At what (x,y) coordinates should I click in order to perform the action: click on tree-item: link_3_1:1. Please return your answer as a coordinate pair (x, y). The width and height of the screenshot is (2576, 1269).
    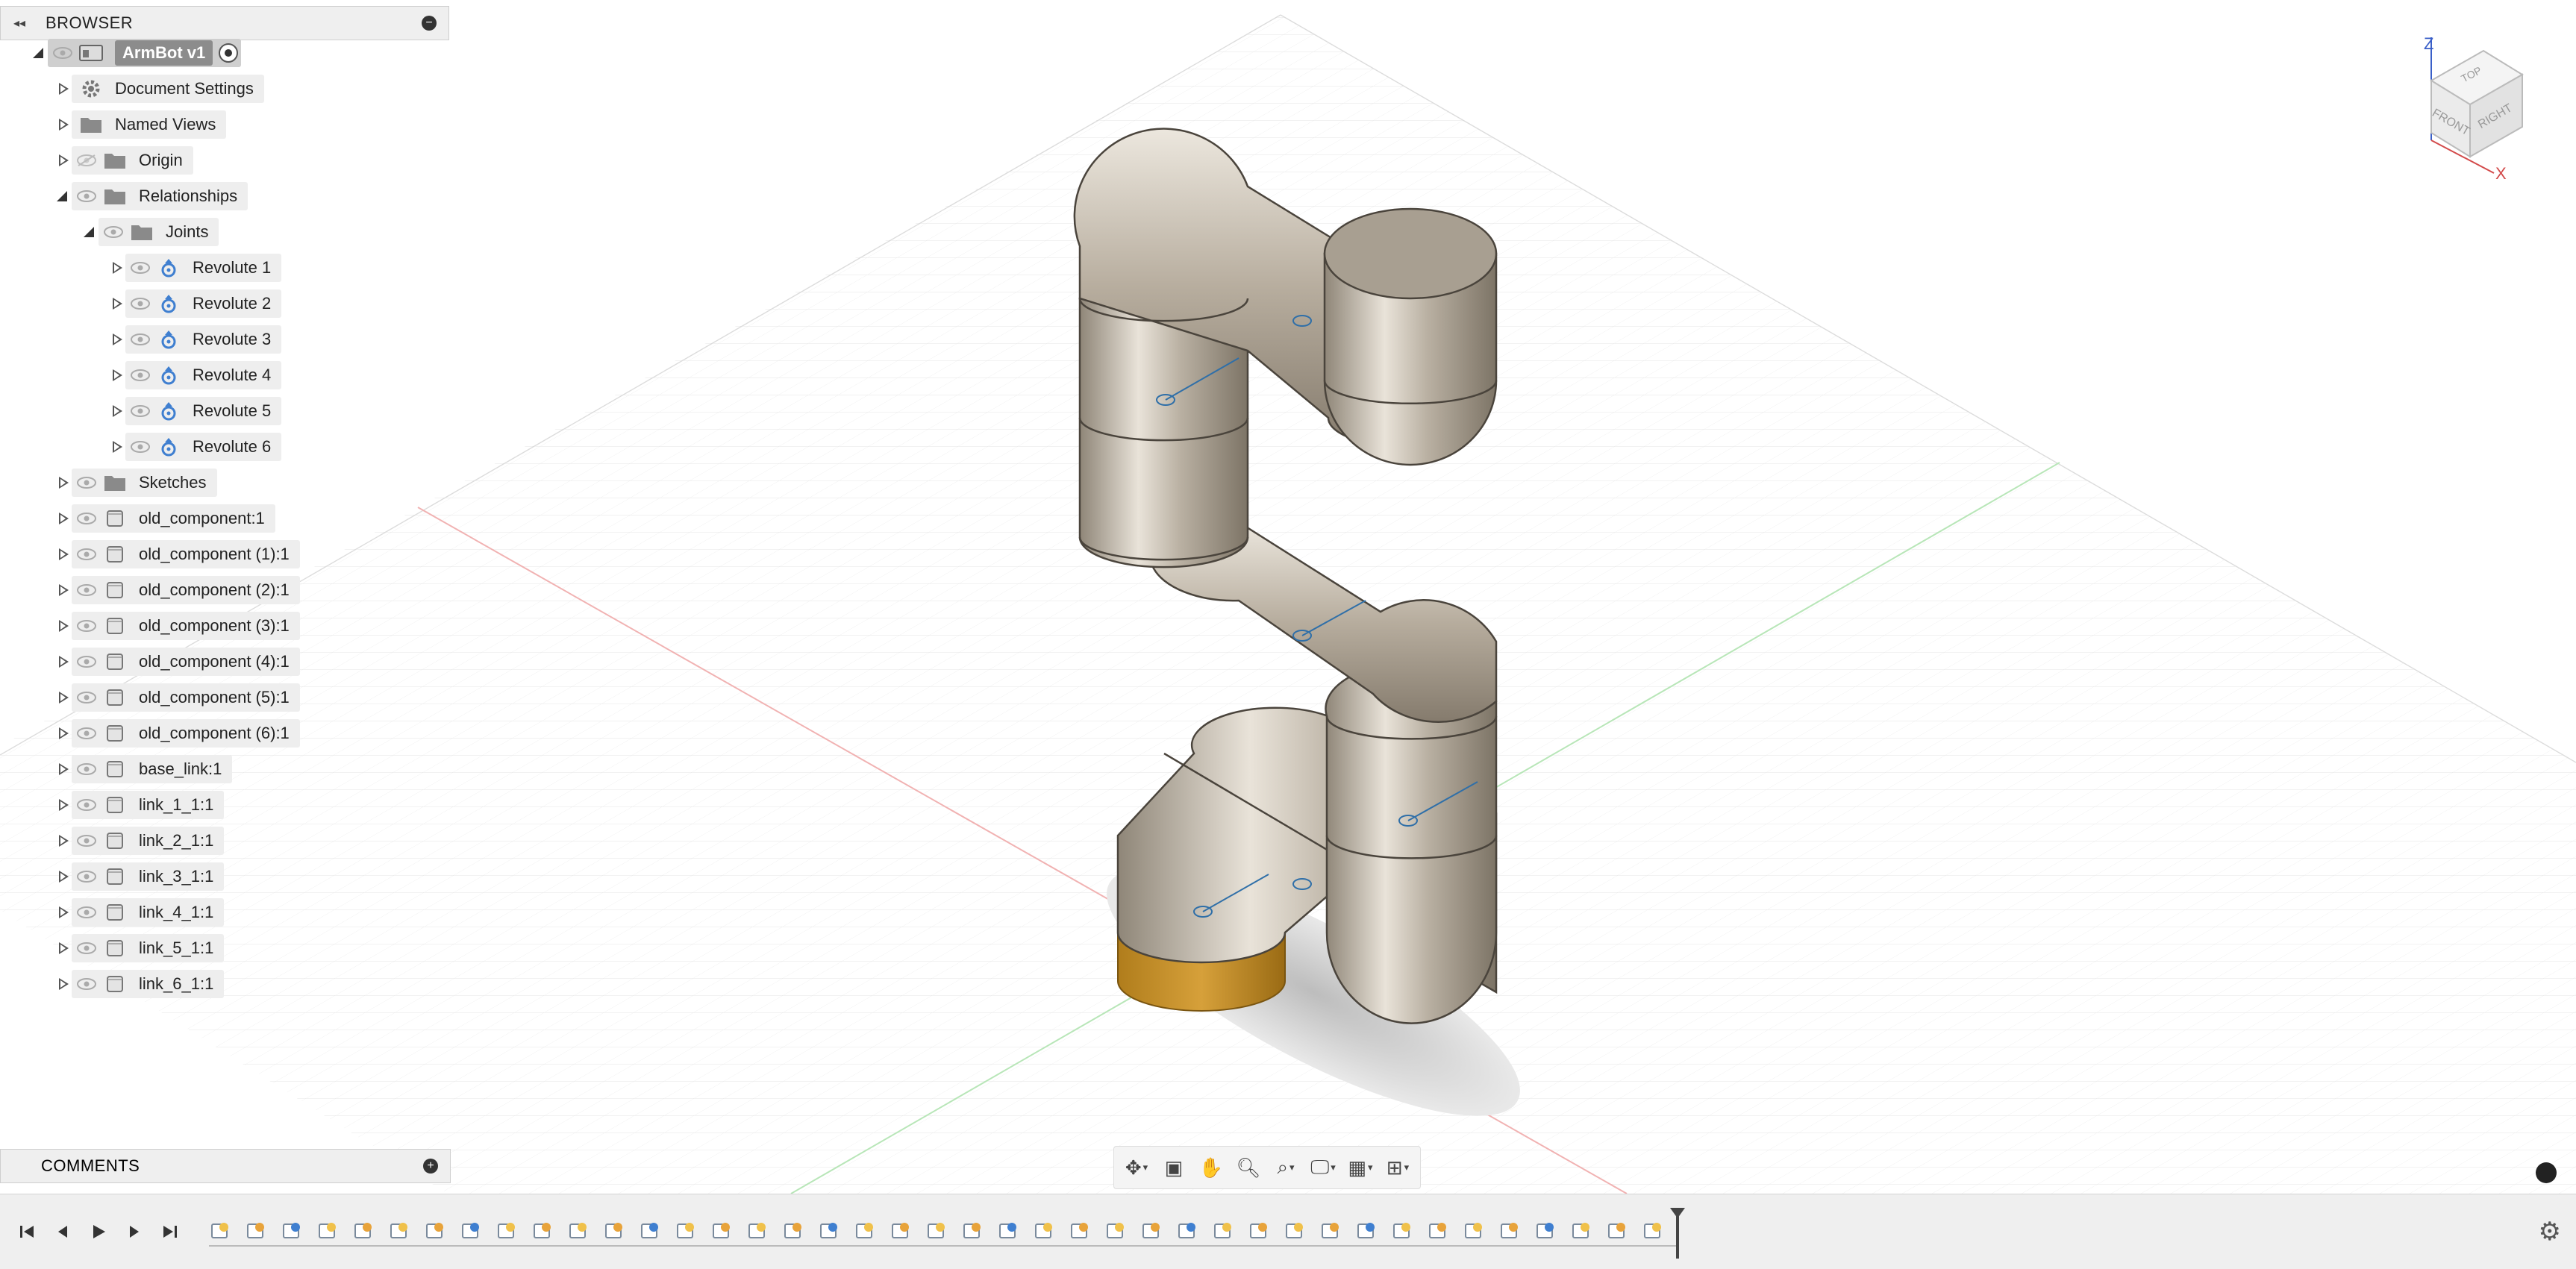
    Looking at the image, I should click on (148, 876).